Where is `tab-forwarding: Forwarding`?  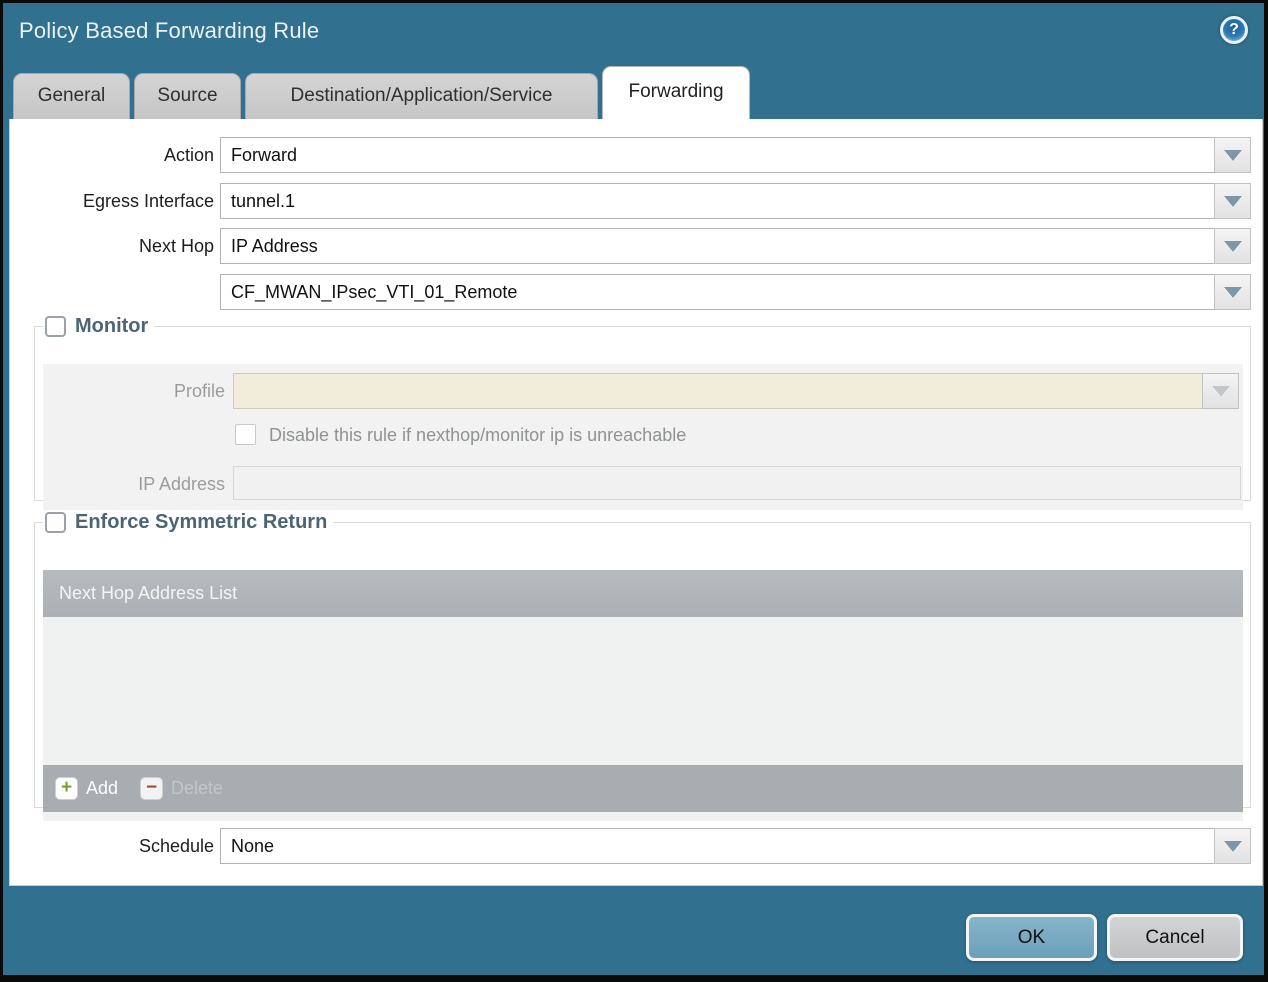
tab-forwarding: Forwarding is located at coordinates (676, 92).